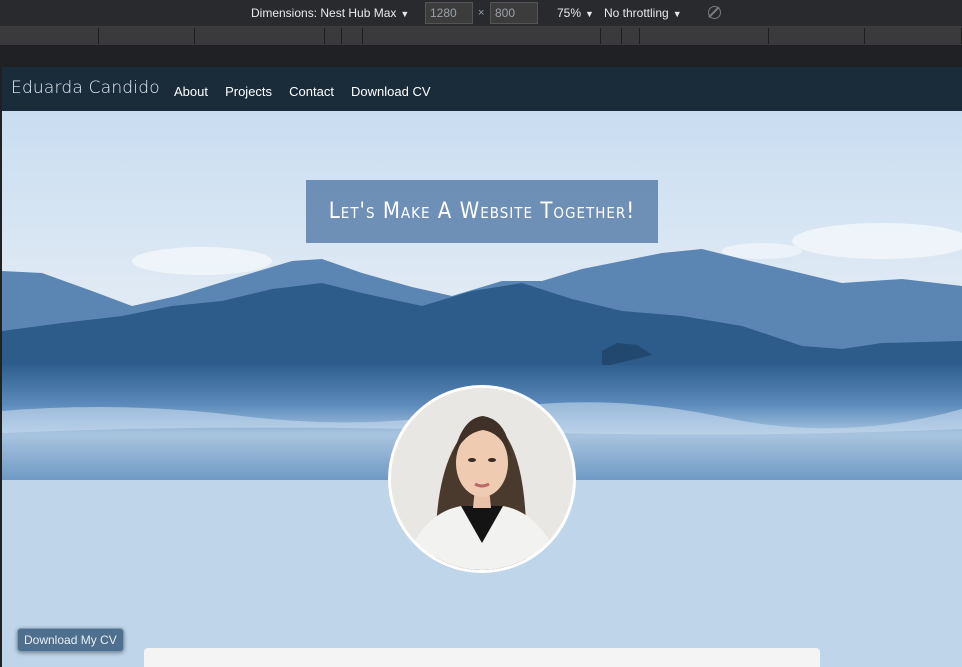 The height and width of the screenshot is (667, 962). Describe the element at coordinates (482, 211) in the screenshot. I see `hero-title: Let's Make A Website Together!` at that location.